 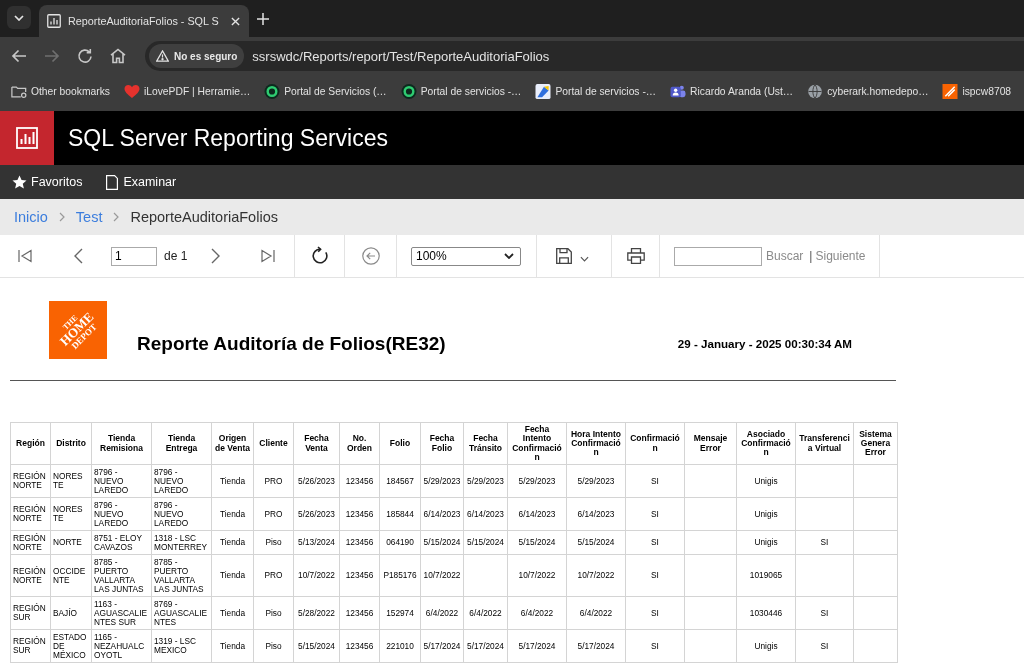 What do you see at coordinates (85, 56) in the screenshot?
I see `reload-icon` at bounding box center [85, 56].